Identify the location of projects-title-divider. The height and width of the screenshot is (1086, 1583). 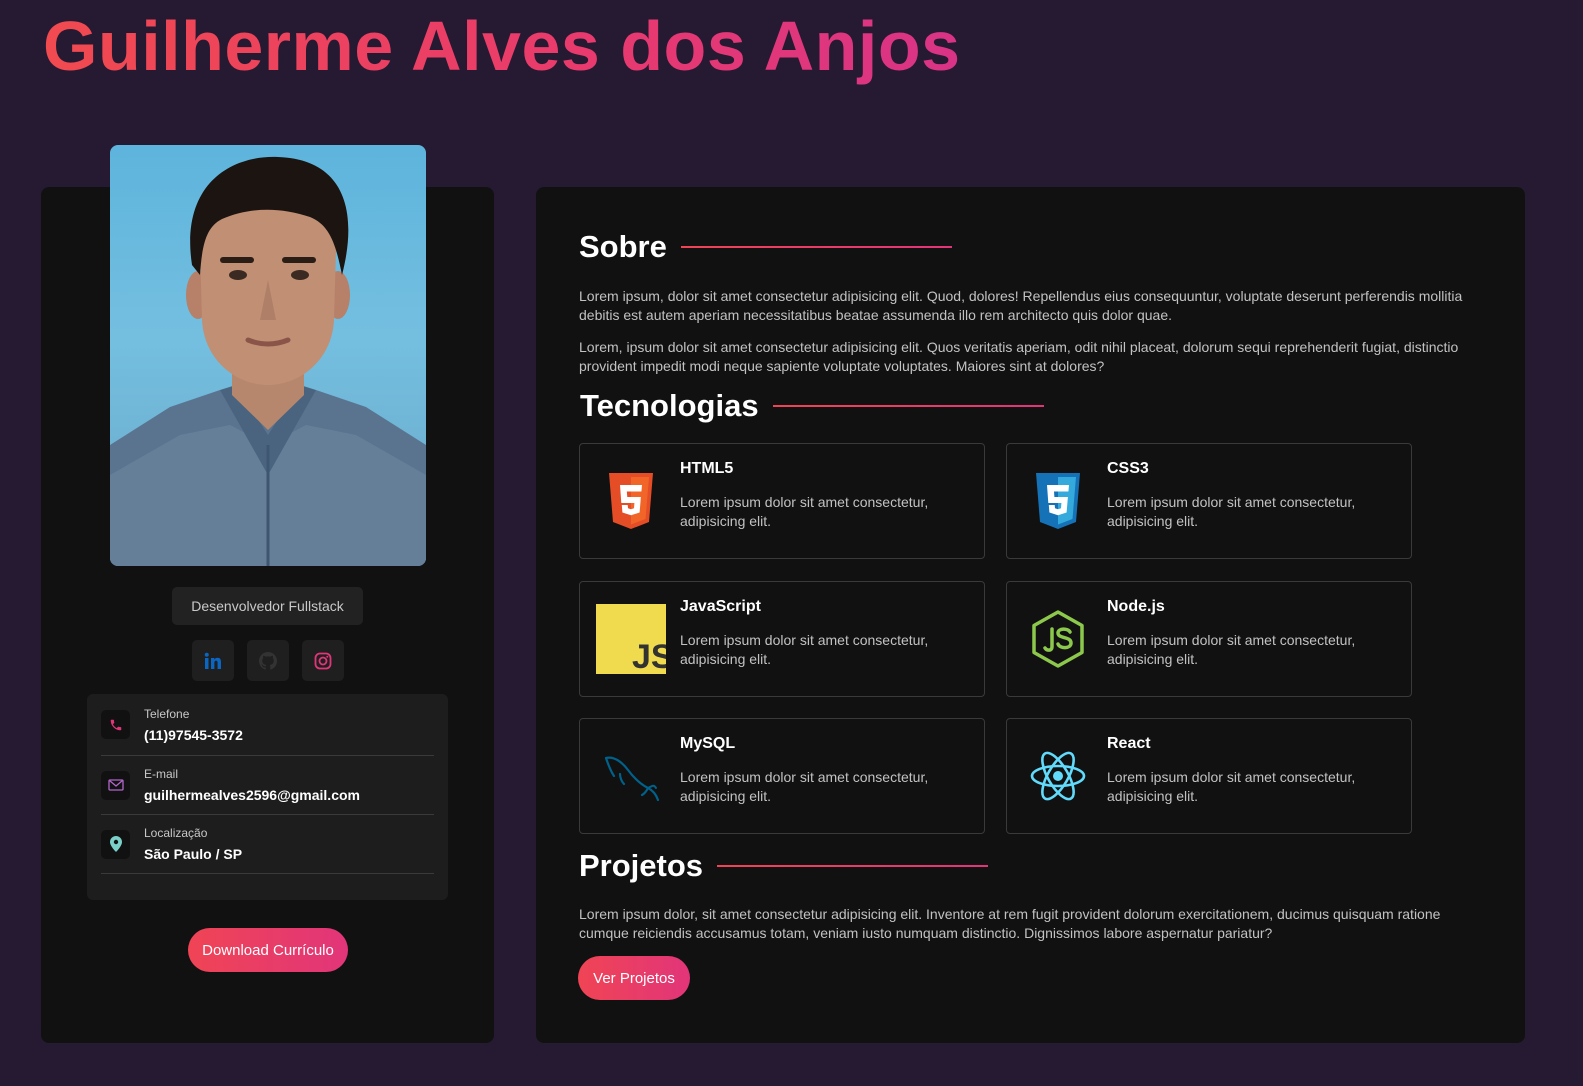
(853, 866).